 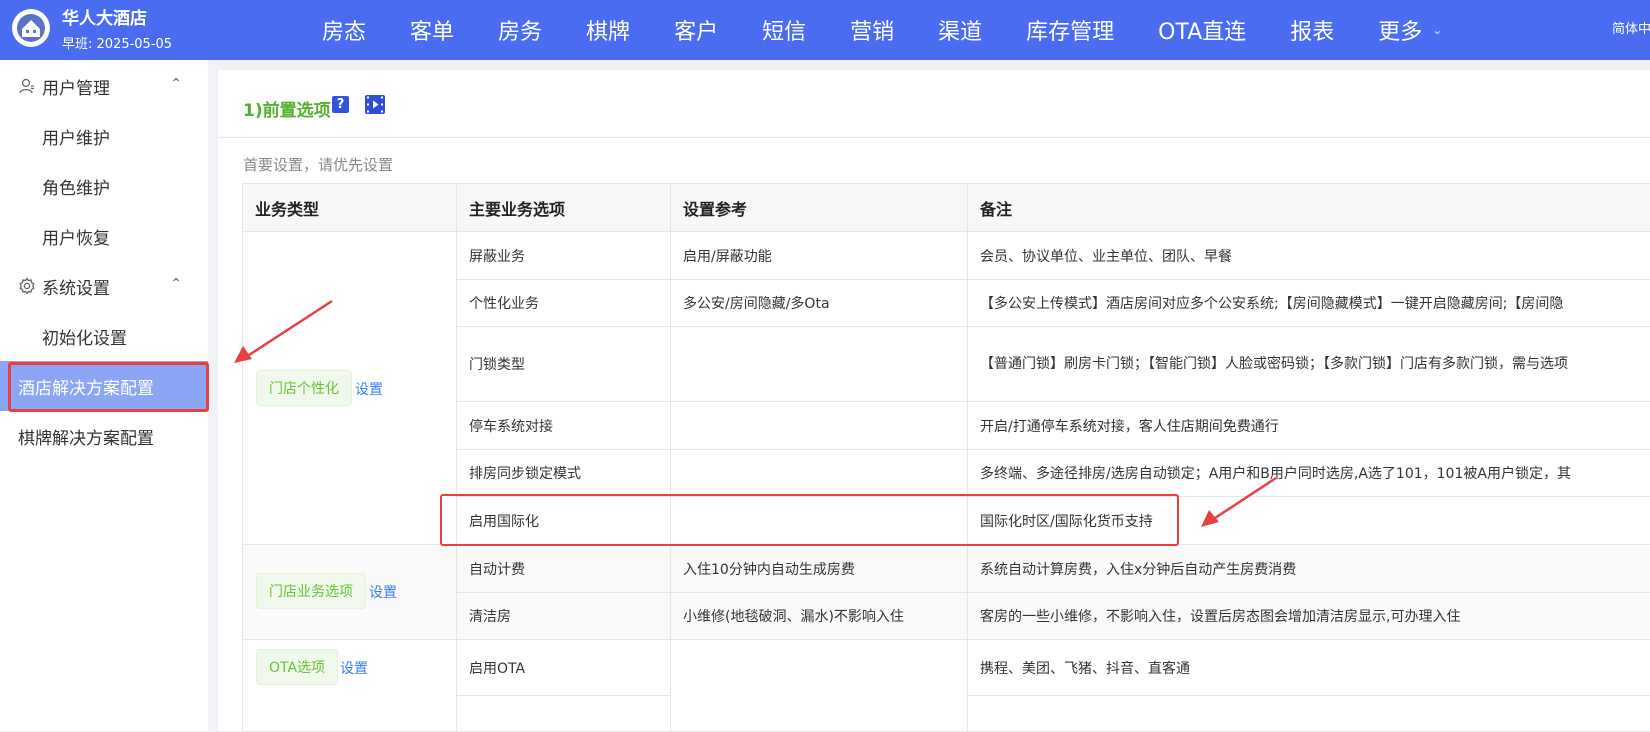 What do you see at coordinates (344, 30) in the screenshot?
I see `nav-room-status: 房态` at bounding box center [344, 30].